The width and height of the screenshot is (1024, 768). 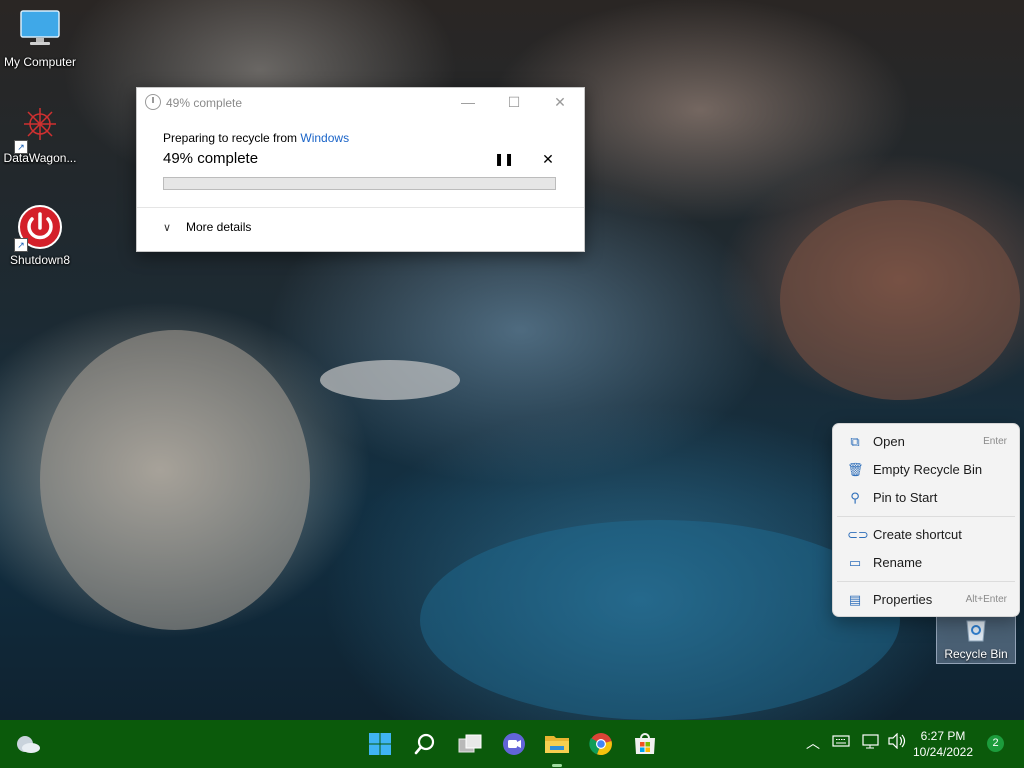 I want to click on volume-glyph, so click(x=897, y=741).